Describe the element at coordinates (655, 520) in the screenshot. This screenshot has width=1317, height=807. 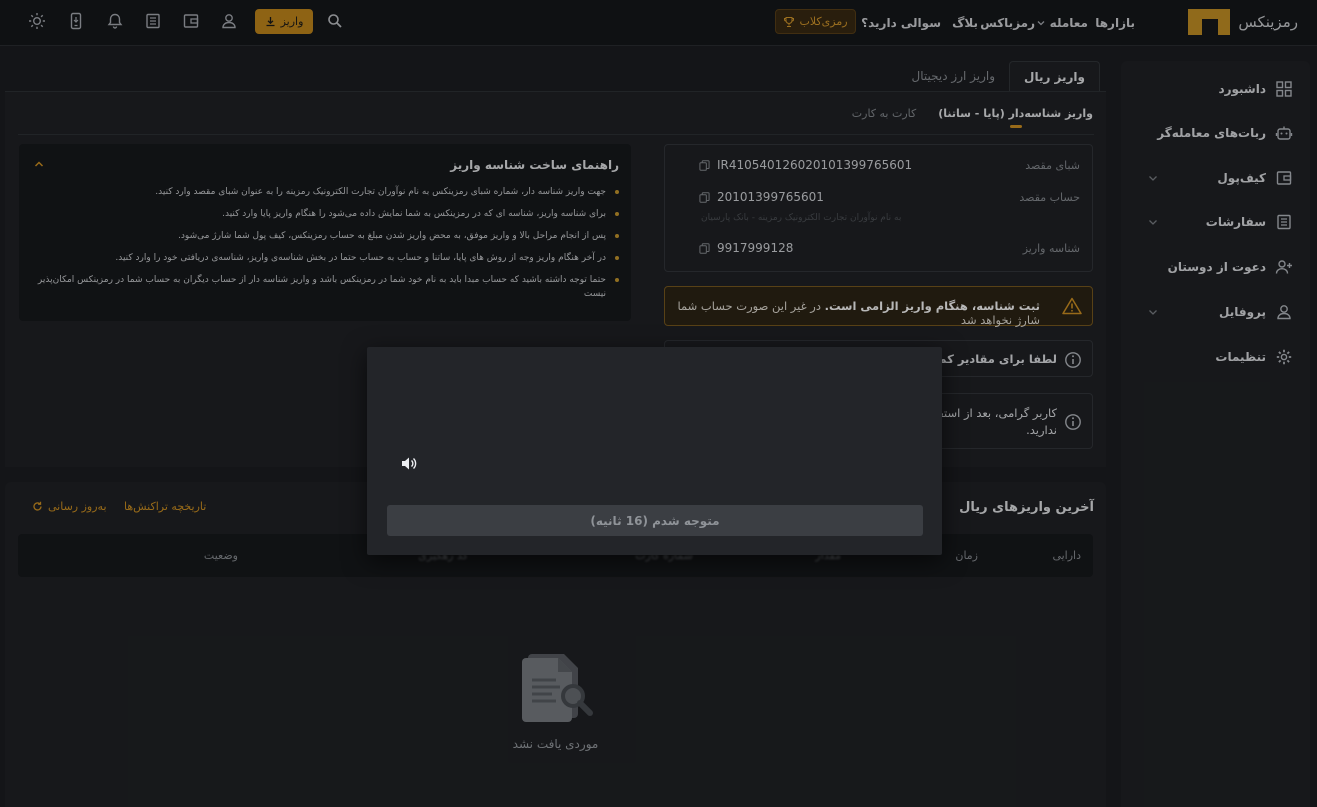
I see `acknowledge-button: متوجه شدم (16 ثانیه)` at that location.